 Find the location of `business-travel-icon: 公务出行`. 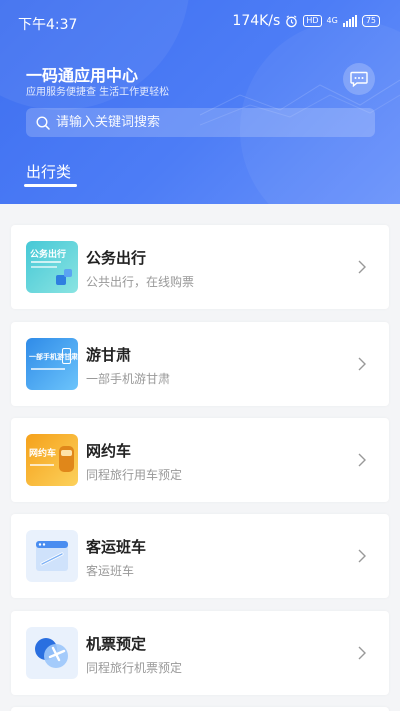

business-travel-icon: 公务出行 is located at coordinates (52, 267).